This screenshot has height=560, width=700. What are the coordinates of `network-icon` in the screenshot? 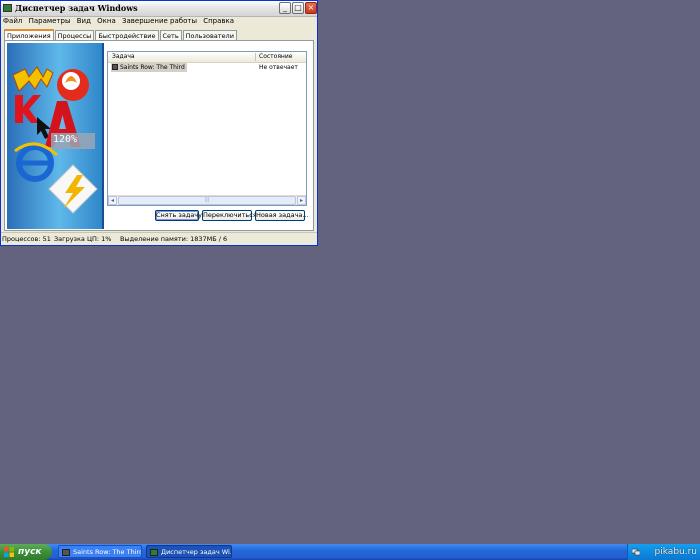 It's located at (636, 552).